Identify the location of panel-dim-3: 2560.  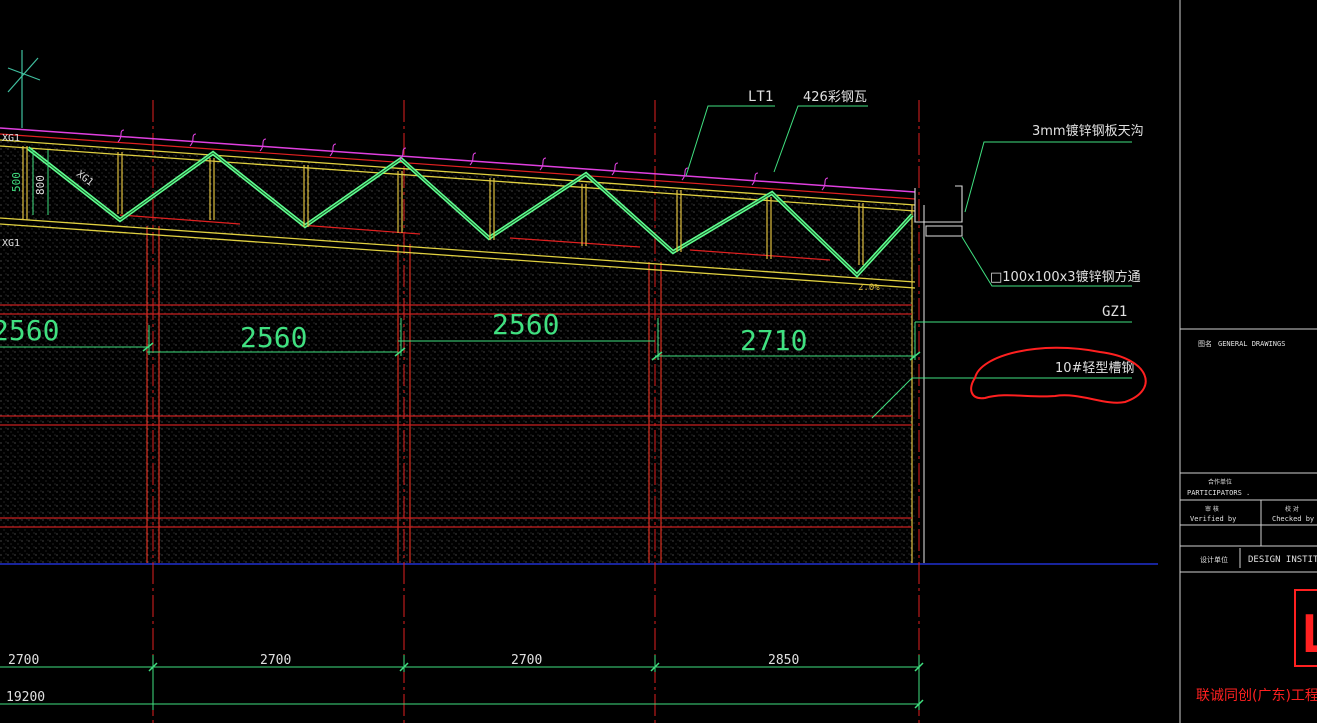
(525, 324).